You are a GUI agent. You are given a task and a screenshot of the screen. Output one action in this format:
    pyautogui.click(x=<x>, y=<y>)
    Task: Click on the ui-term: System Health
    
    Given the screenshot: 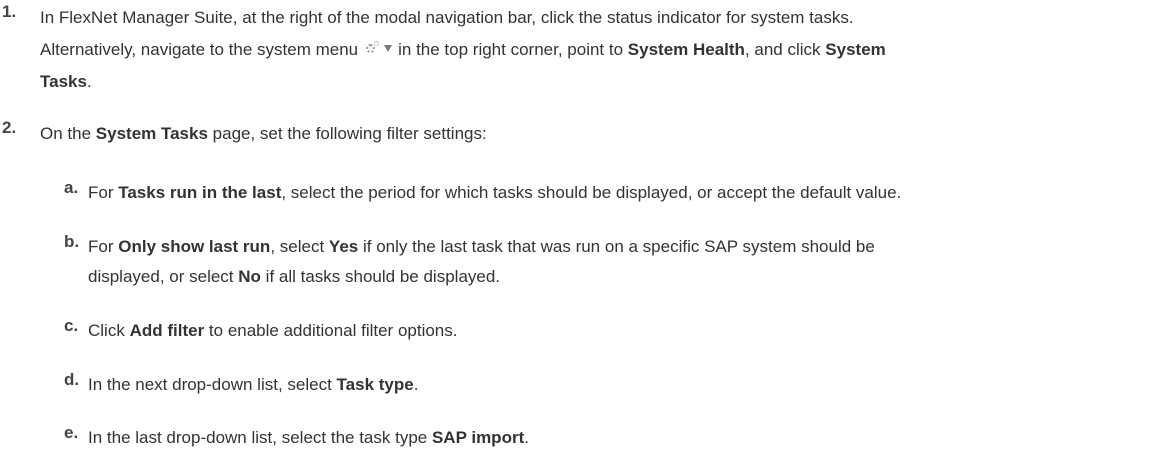 What is the action you would take?
    pyautogui.click(x=686, y=49)
    